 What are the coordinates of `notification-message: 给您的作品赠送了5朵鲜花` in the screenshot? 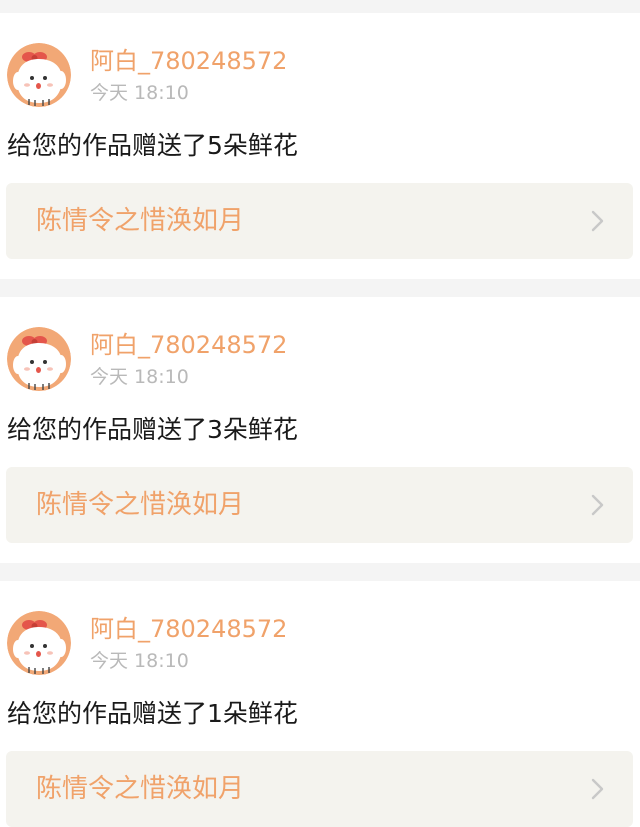 It's located at (152, 145).